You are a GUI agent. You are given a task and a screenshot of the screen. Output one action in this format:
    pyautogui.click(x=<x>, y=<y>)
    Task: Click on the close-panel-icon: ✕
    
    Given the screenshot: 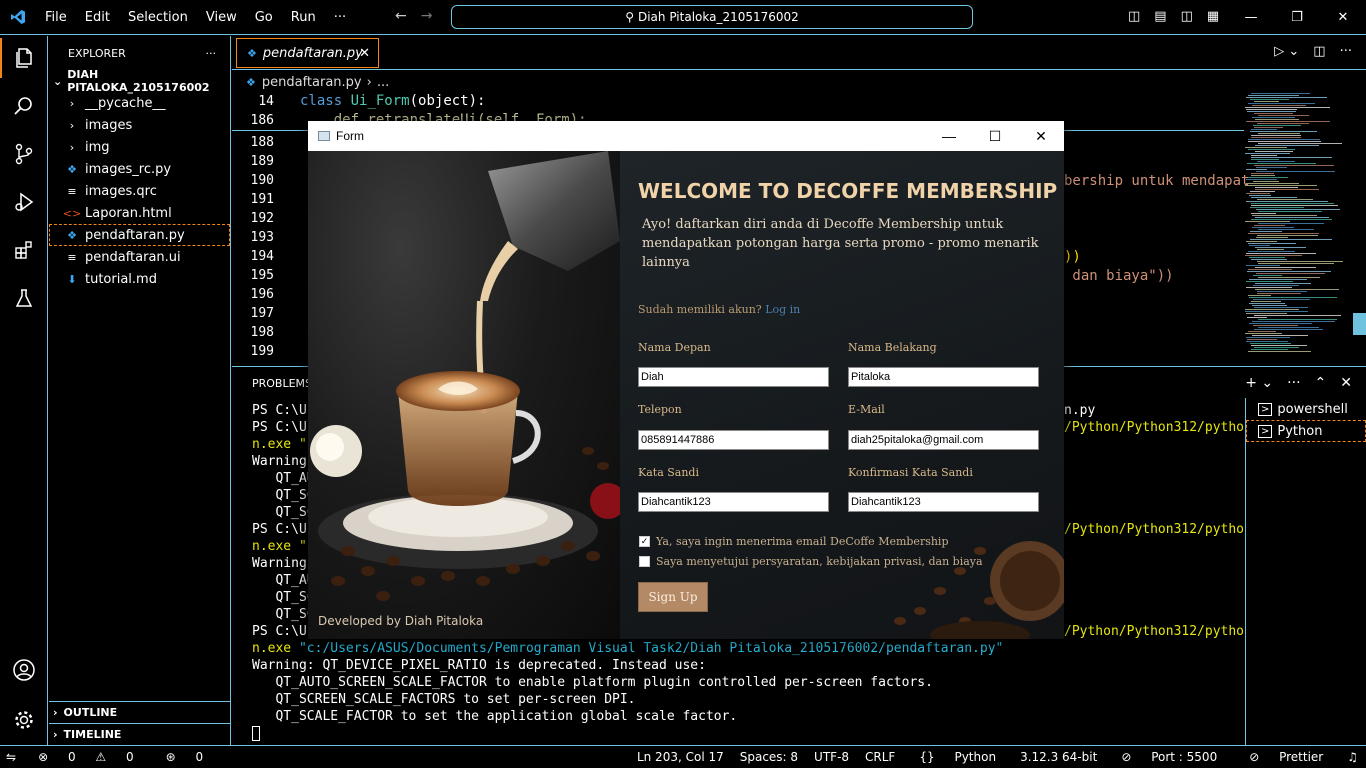 What is the action you would take?
    pyautogui.click(x=1346, y=383)
    